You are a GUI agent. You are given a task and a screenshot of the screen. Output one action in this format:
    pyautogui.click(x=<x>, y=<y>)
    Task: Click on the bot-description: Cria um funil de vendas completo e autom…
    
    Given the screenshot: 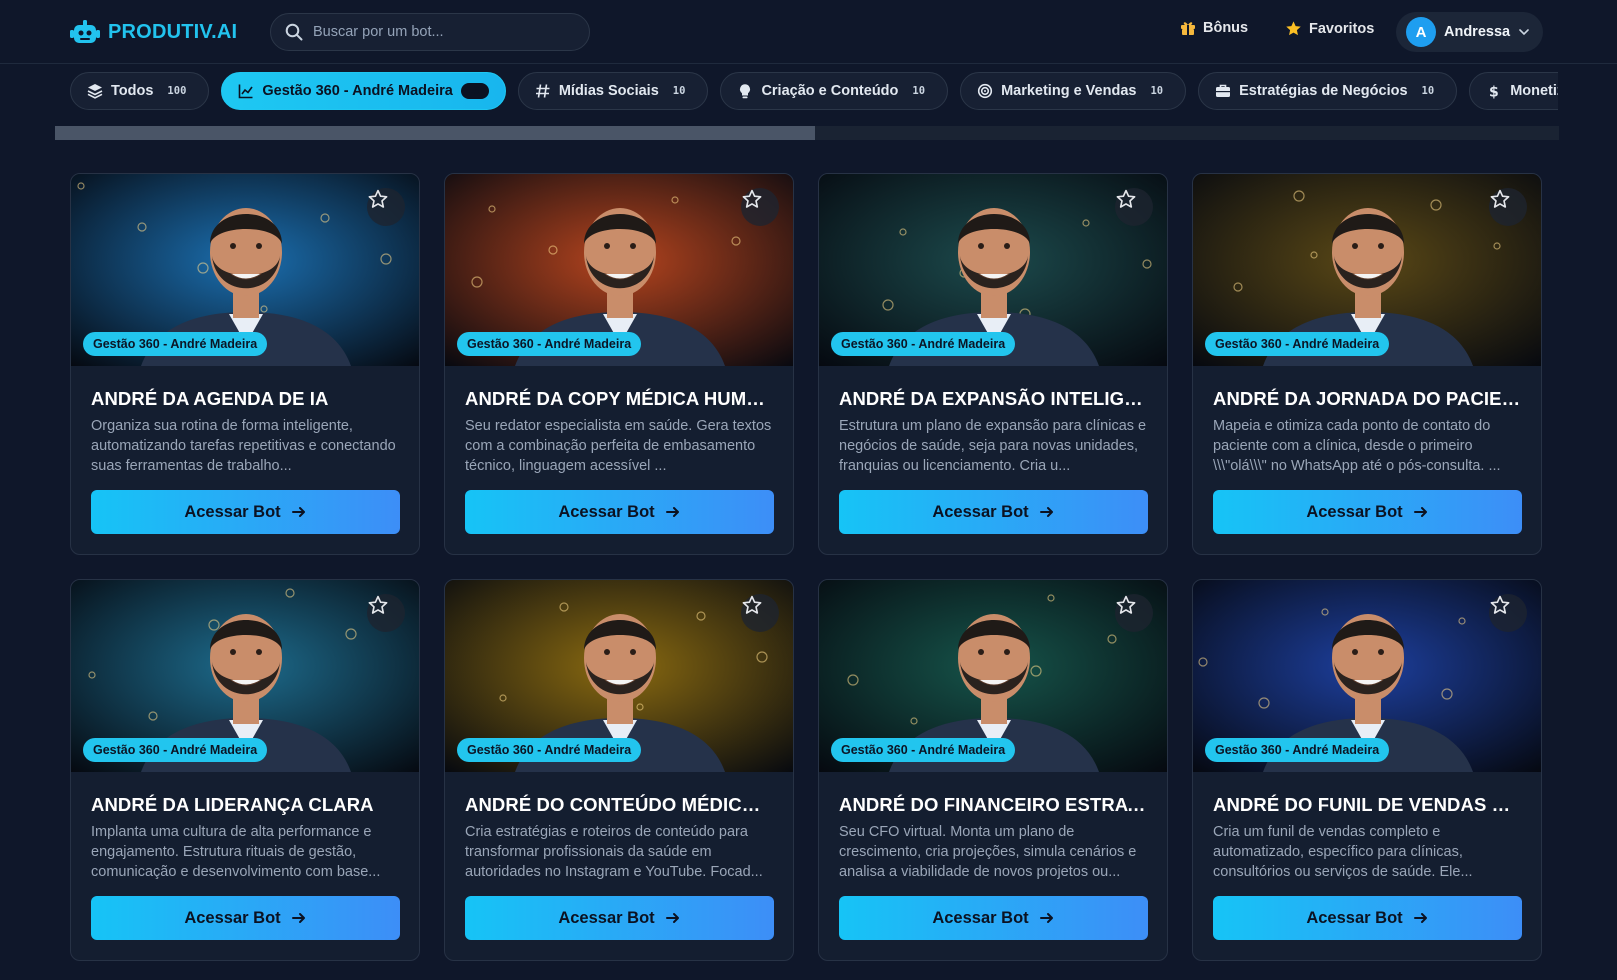 What is the action you would take?
    pyautogui.click(x=1343, y=852)
    